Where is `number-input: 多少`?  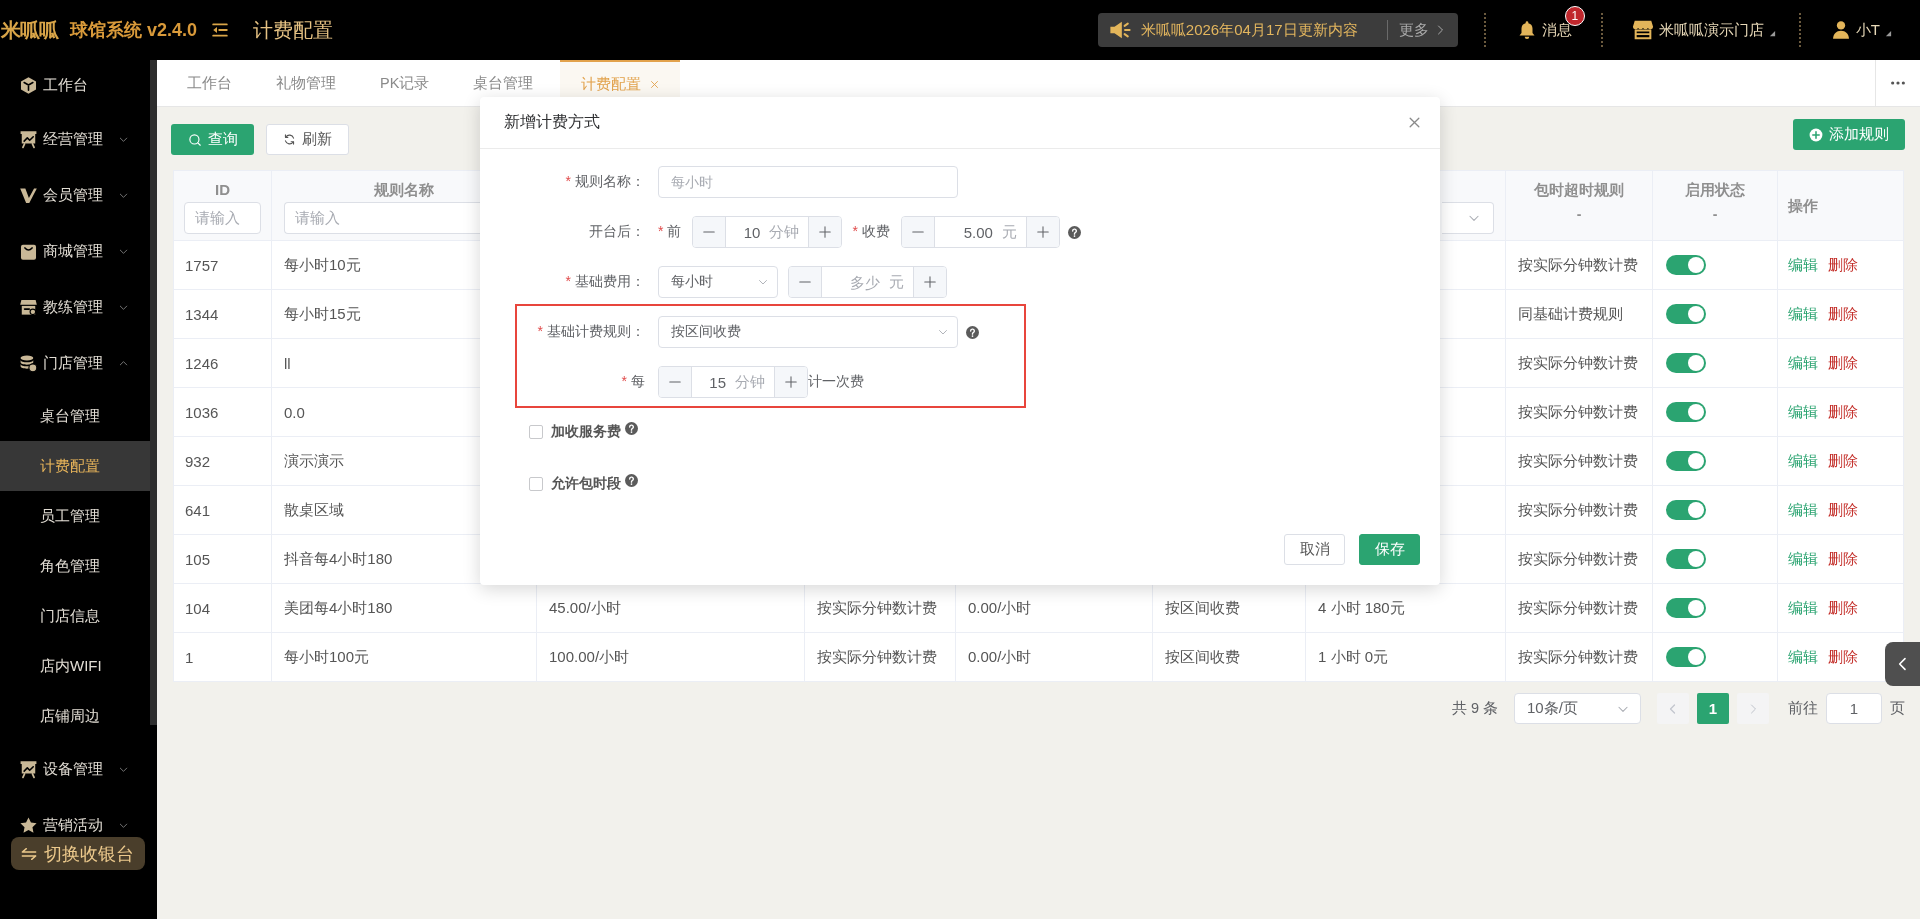
number-input: 多少 is located at coordinates (851, 282).